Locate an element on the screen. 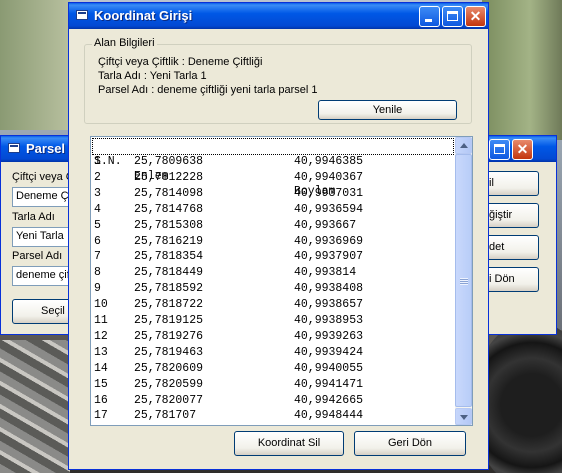 This screenshot has height=473, width=562. area-info-group-title: Alan Bilgileri is located at coordinates (124, 43).